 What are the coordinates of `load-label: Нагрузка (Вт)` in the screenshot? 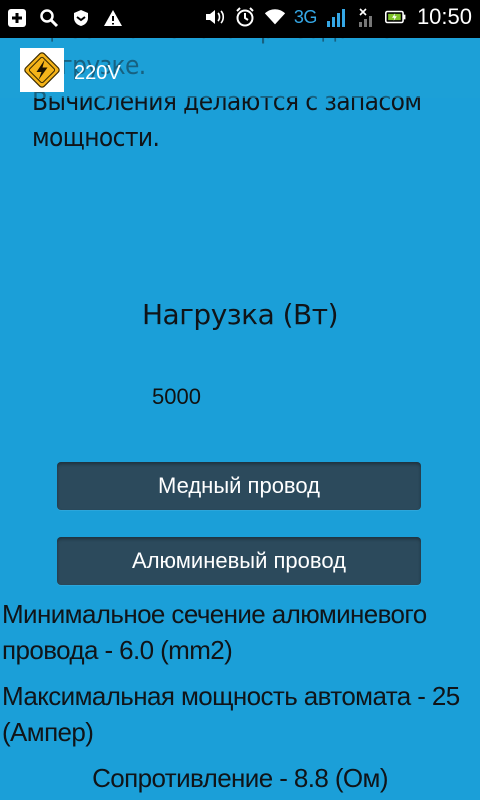 It's located at (240, 314).